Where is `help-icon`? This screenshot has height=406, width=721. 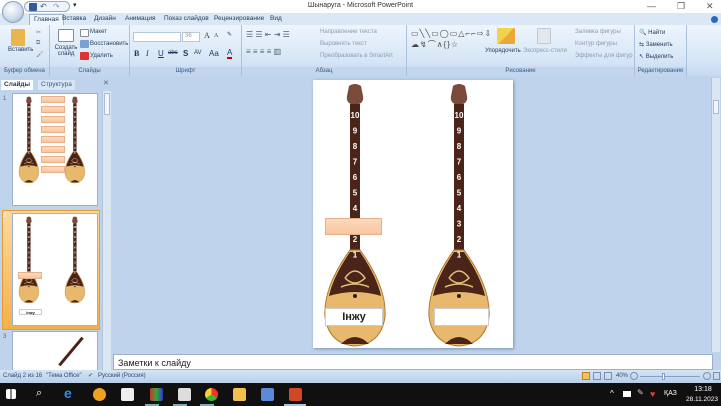
help-icon is located at coordinates (714, 19).